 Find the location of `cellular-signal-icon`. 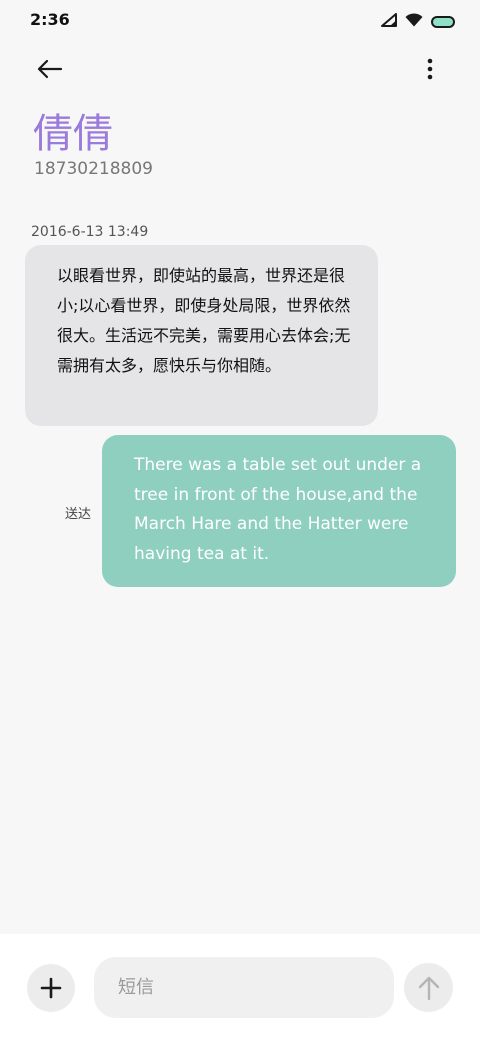

cellular-signal-icon is located at coordinates (389, 21).